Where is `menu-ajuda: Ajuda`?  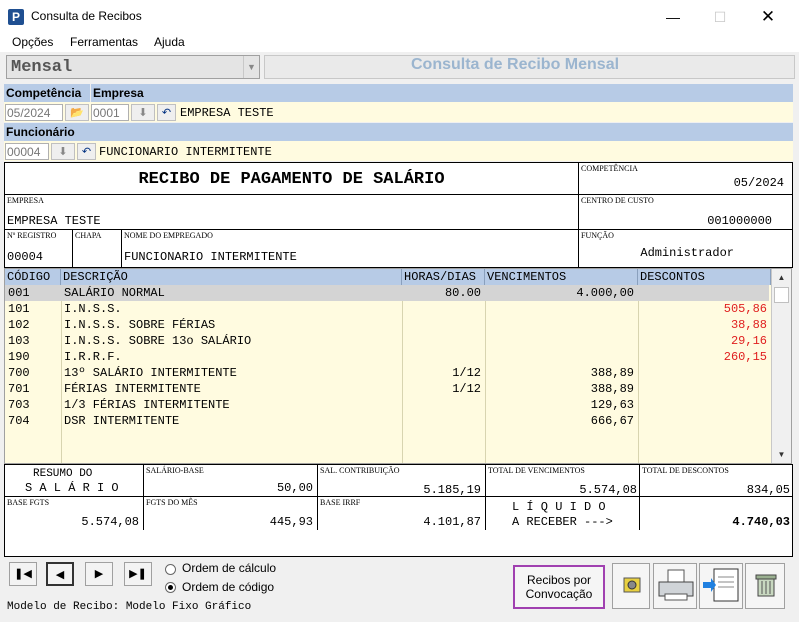 menu-ajuda: Ajuda is located at coordinates (169, 42).